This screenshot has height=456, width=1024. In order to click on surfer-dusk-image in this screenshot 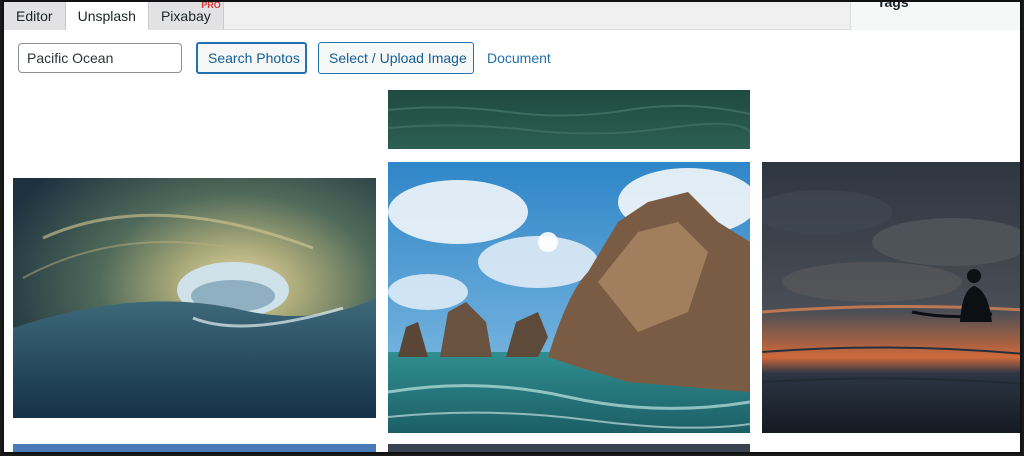, I will do `click(891, 297)`.